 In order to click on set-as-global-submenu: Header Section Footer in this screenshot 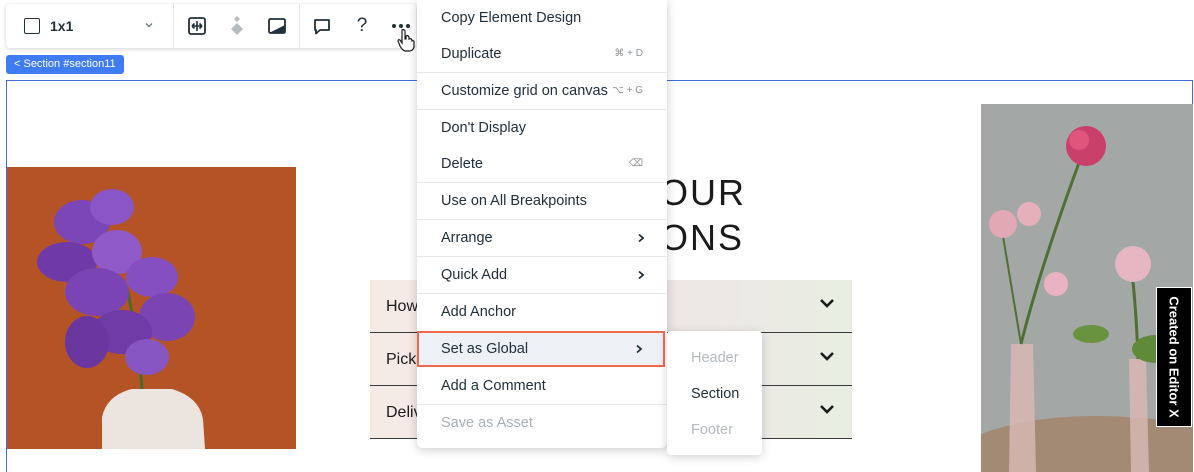, I will do `click(714, 393)`.